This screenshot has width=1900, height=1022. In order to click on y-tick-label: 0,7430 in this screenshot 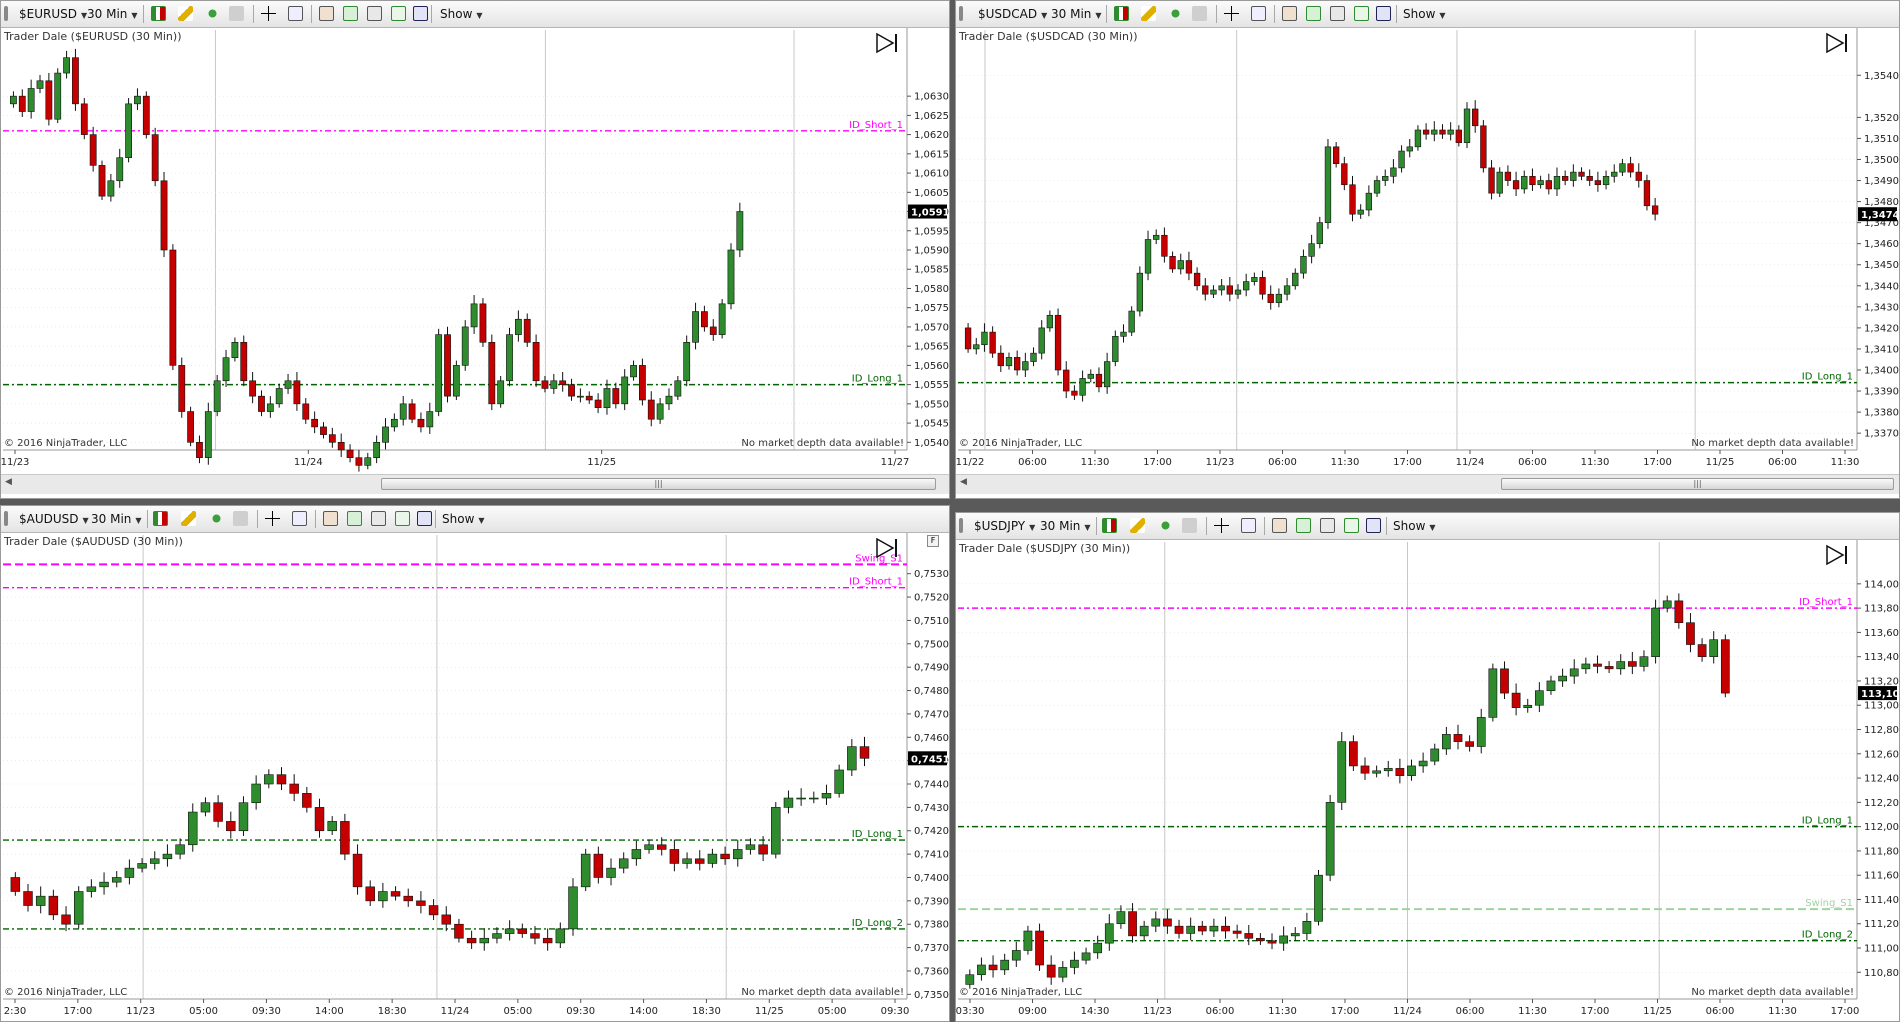, I will do `click(931, 808)`.